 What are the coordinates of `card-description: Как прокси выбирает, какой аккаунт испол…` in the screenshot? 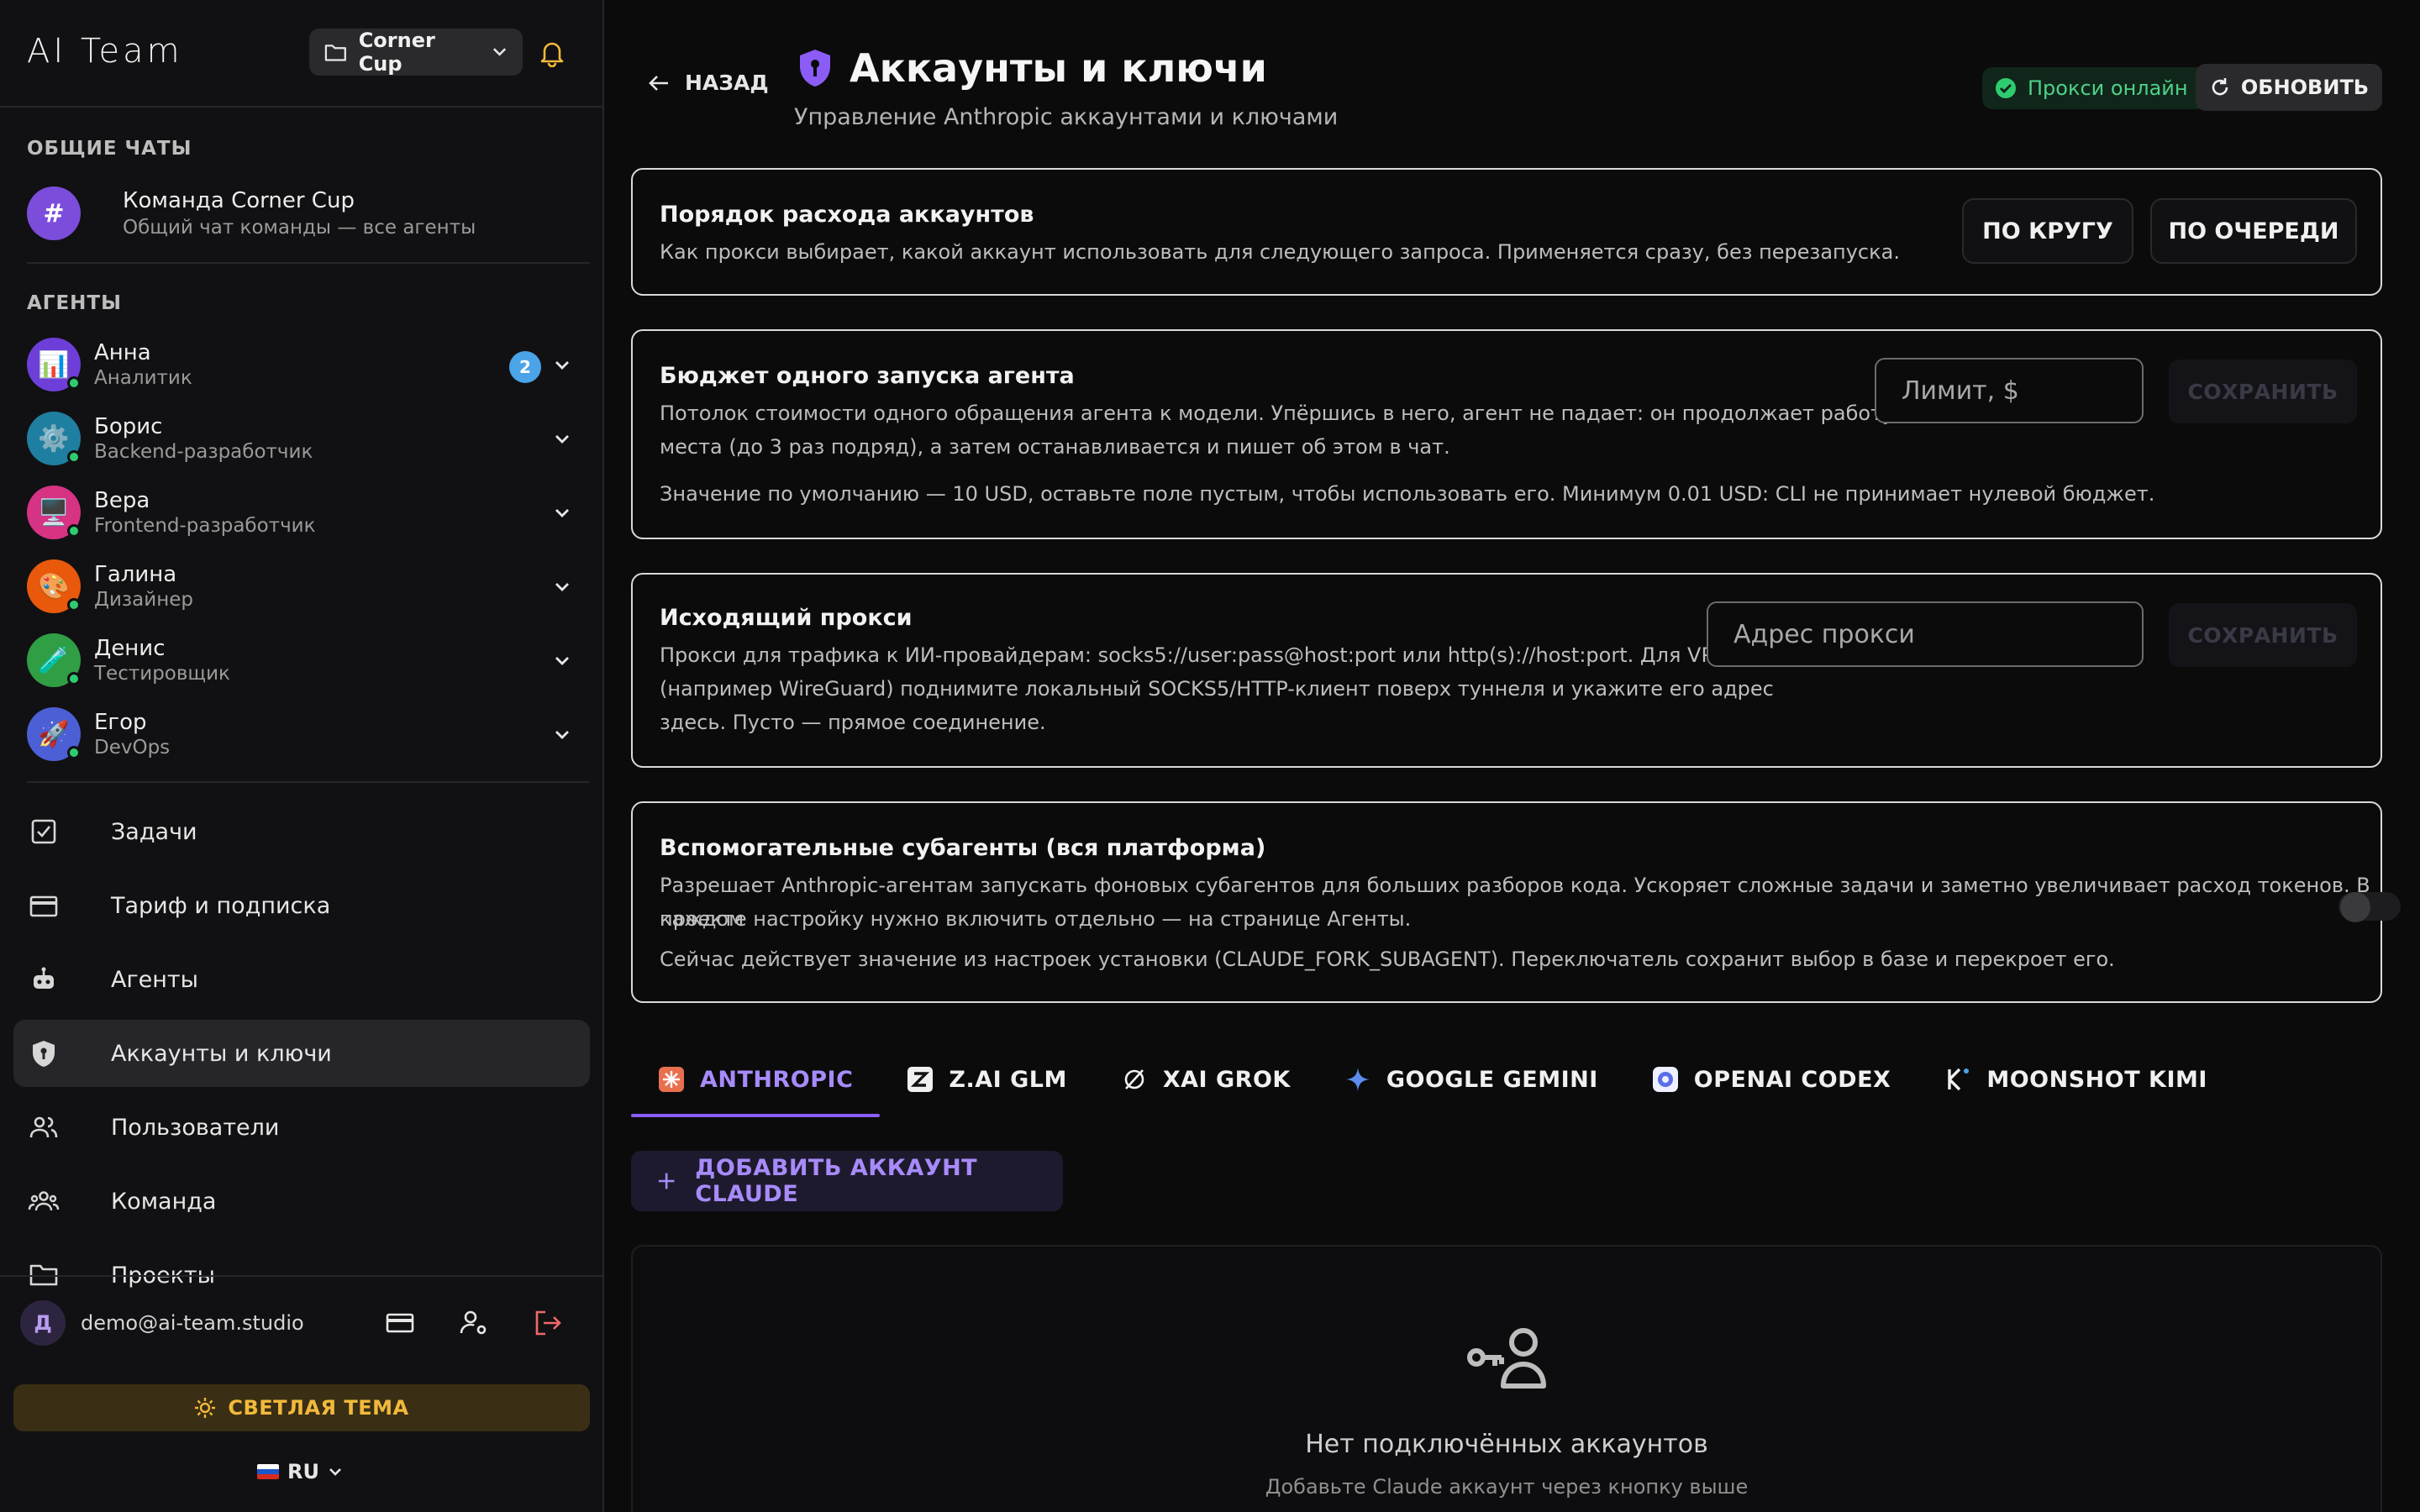 It's located at (1280, 252).